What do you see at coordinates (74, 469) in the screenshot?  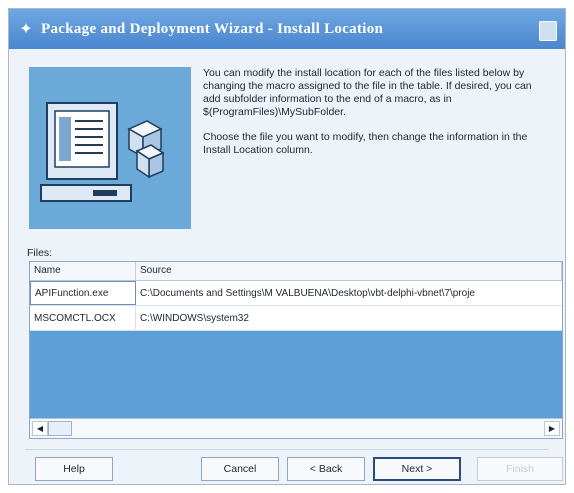 I see `help-button: Help` at bounding box center [74, 469].